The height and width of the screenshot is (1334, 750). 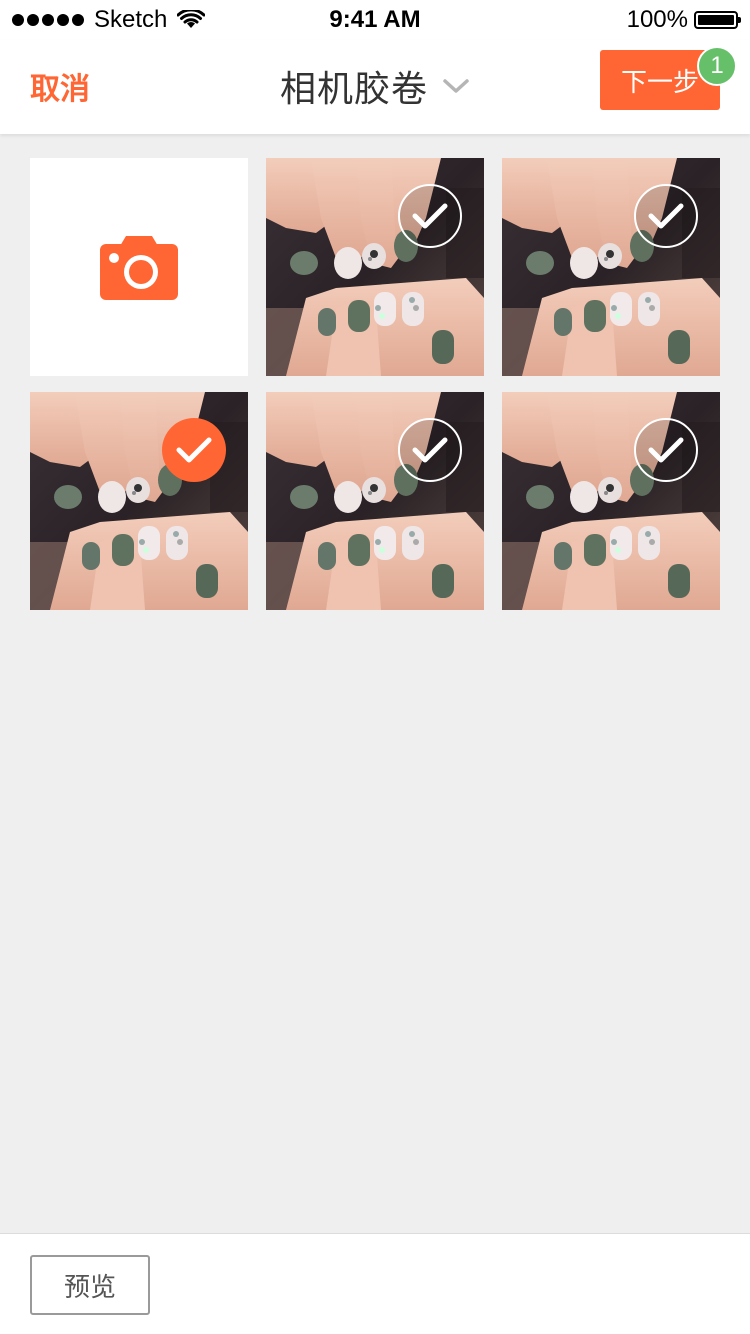 What do you see at coordinates (657, 19) in the screenshot?
I see `battery-percent: 100%` at bounding box center [657, 19].